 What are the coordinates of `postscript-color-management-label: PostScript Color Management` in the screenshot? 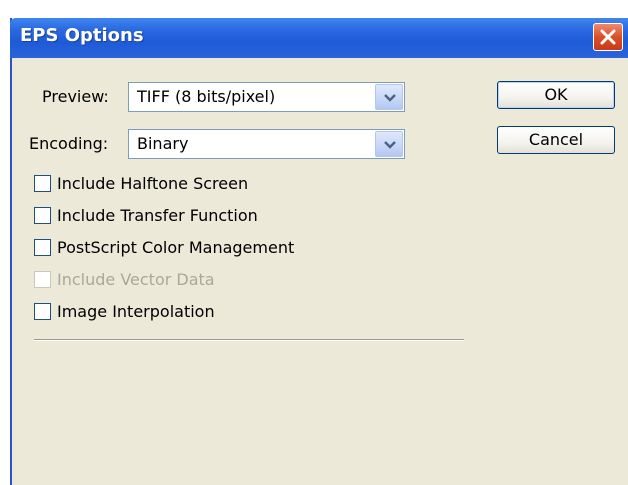 It's located at (176, 247).